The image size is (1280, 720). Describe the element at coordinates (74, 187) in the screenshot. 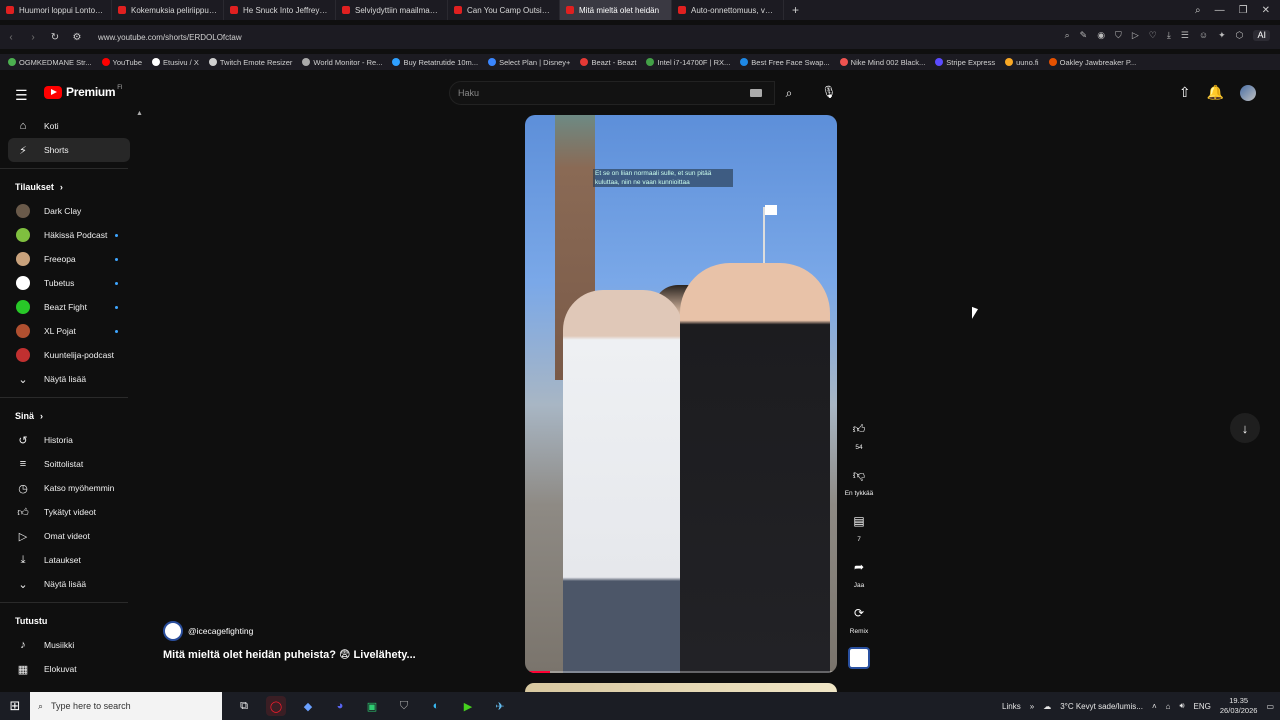

I see `subscriptions-heading: Tilaukset ›` at that location.